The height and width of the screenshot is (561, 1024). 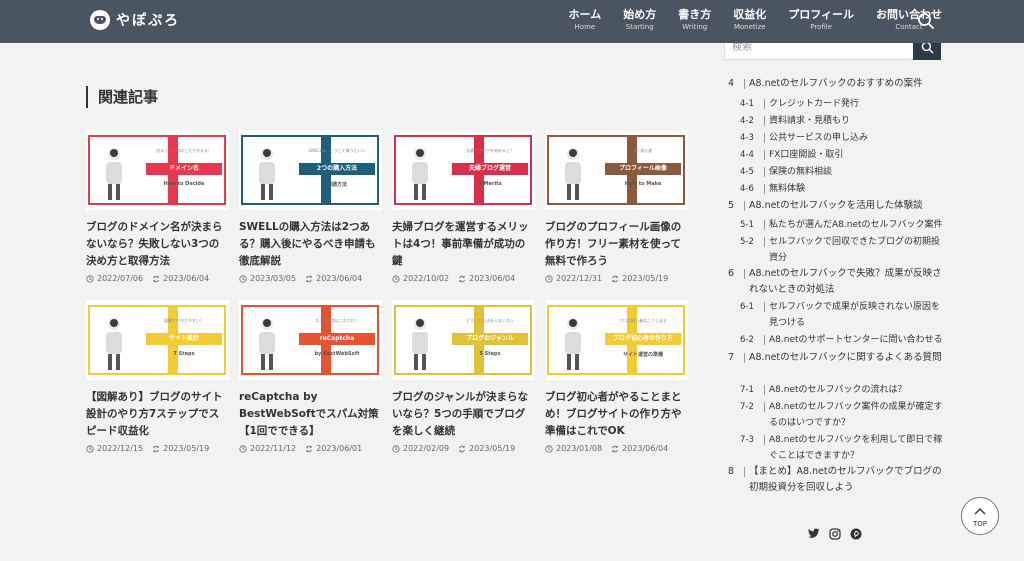 I want to click on toc-item: 5 A8.netのセルフバックを活用した体験談, so click(x=836, y=206).